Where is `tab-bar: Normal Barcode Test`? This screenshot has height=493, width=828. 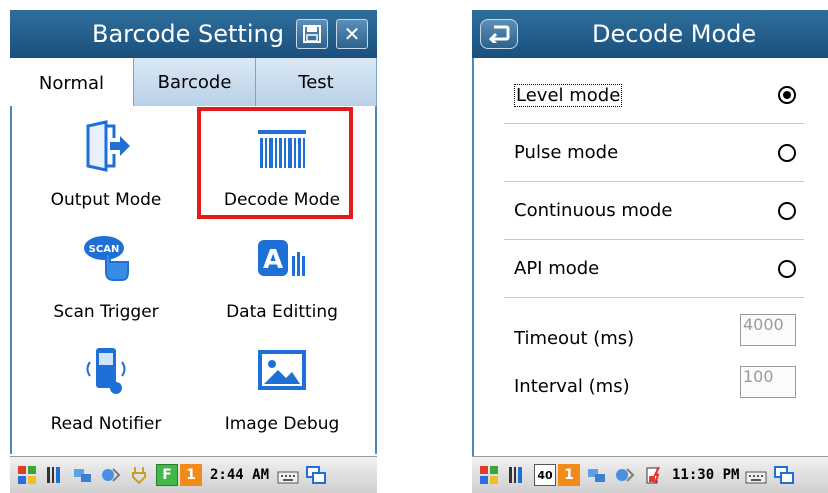 tab-bar: Normal Barcode Test is located at coordinates (193, 83).